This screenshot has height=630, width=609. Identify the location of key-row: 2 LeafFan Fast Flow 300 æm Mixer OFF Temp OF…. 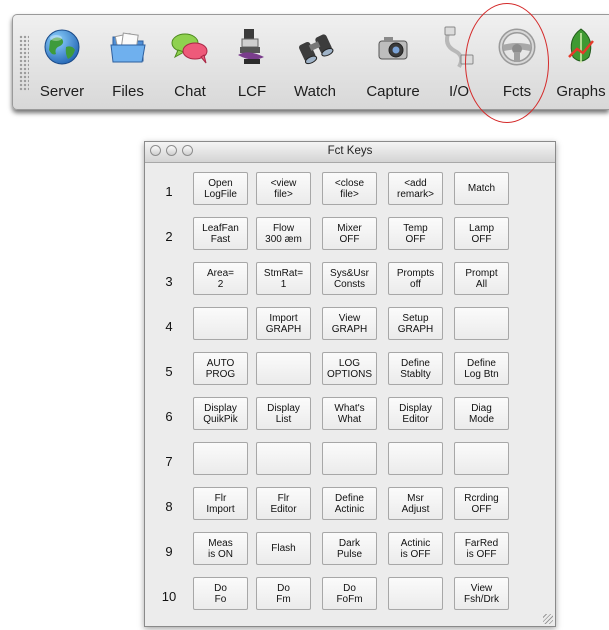
(350, 239).